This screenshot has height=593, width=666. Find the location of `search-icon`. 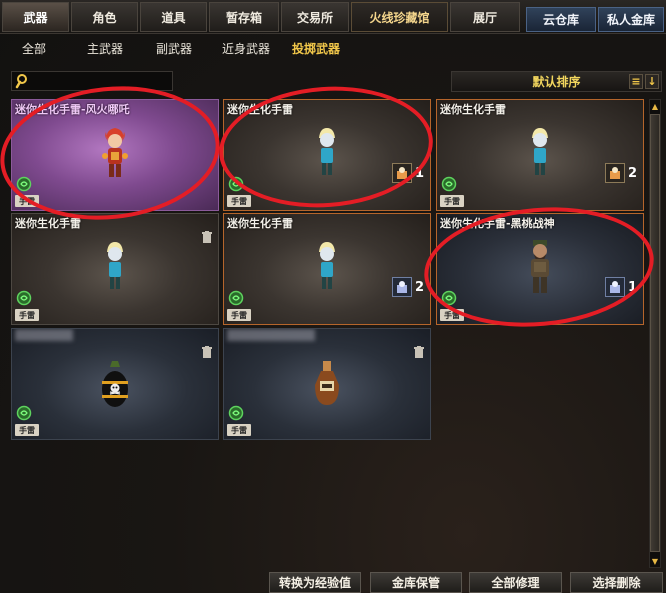

search-icon is located at coordinates (22, 82).